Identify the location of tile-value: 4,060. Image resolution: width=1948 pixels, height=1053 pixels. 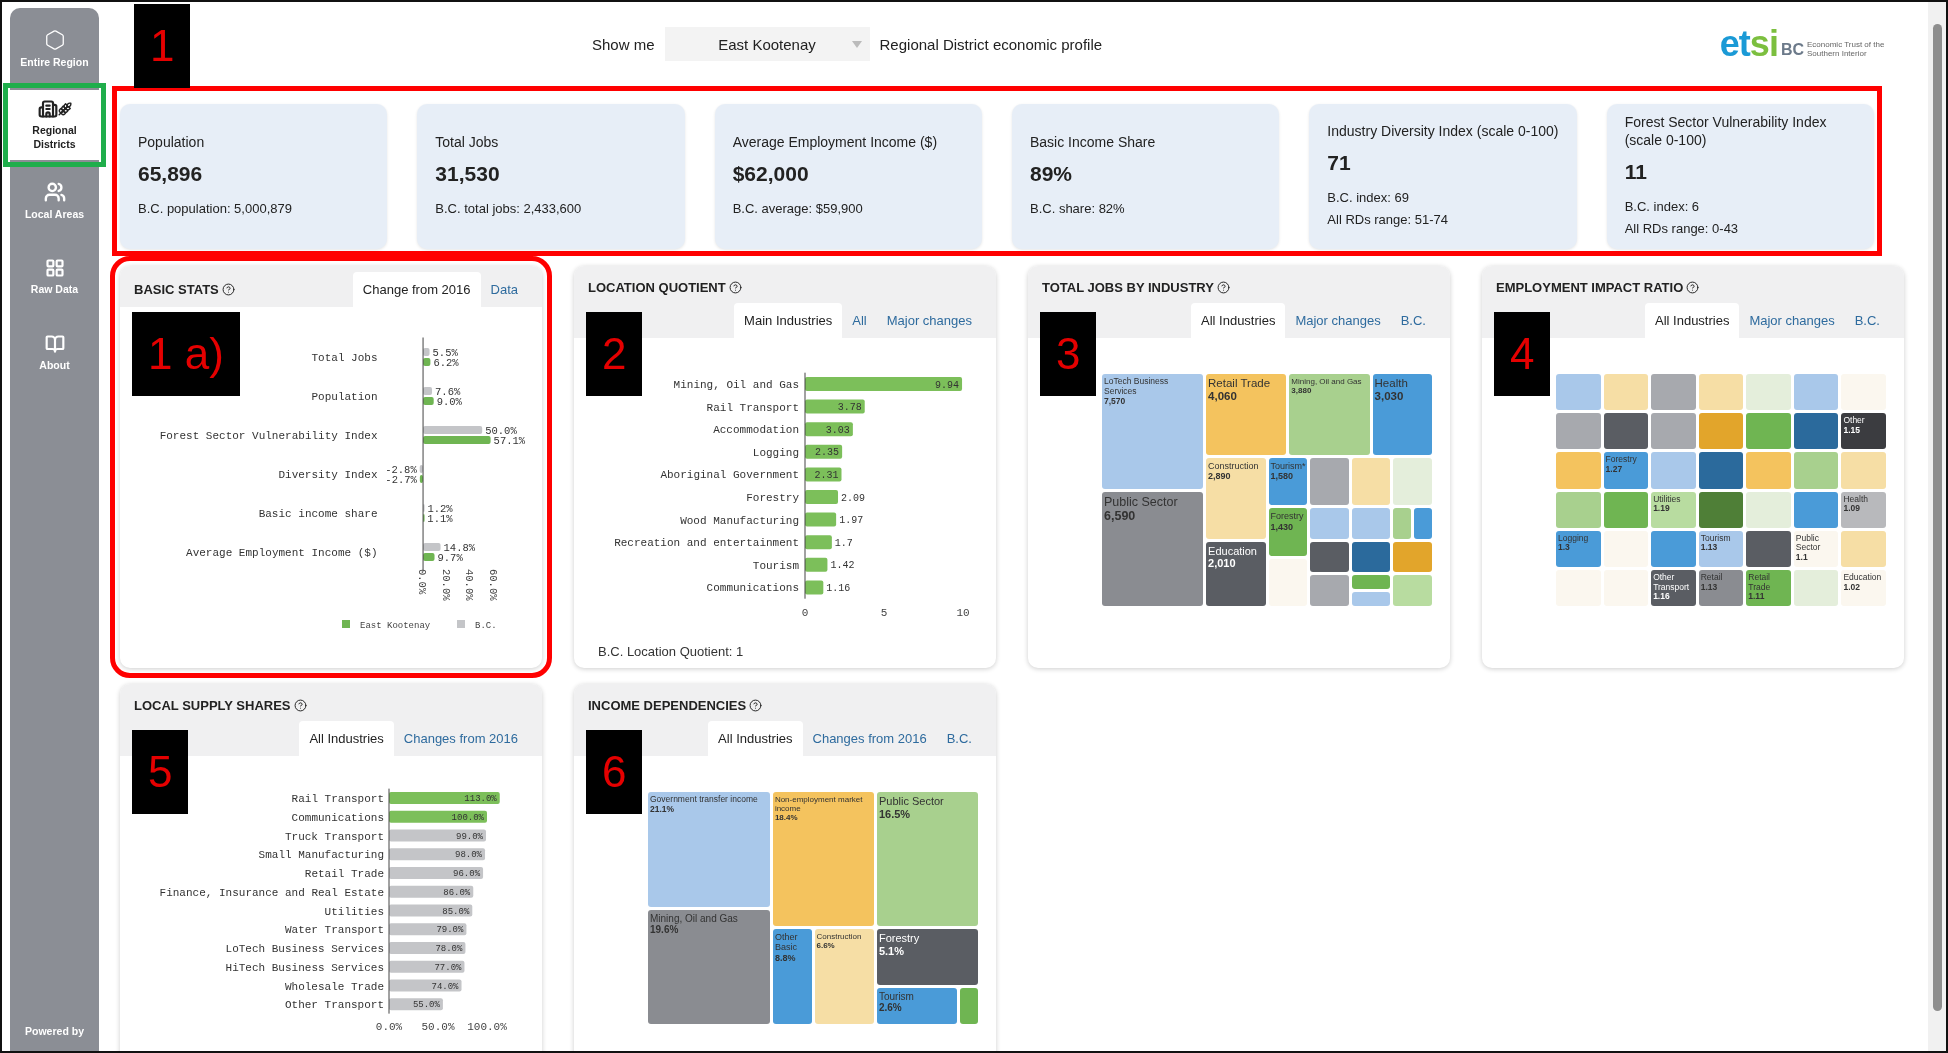
(1222, 397).